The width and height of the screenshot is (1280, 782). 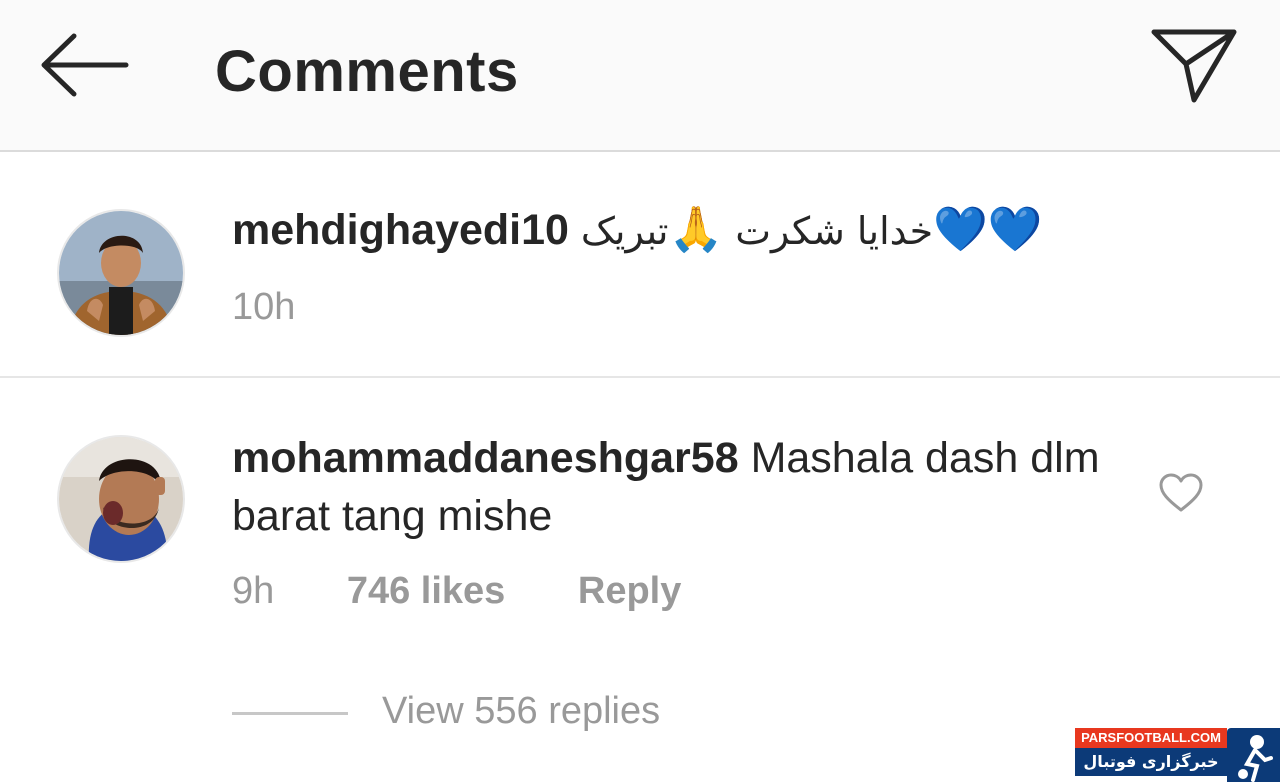 I want to click on paper-plane-icon, so click(x=1194, y=66).